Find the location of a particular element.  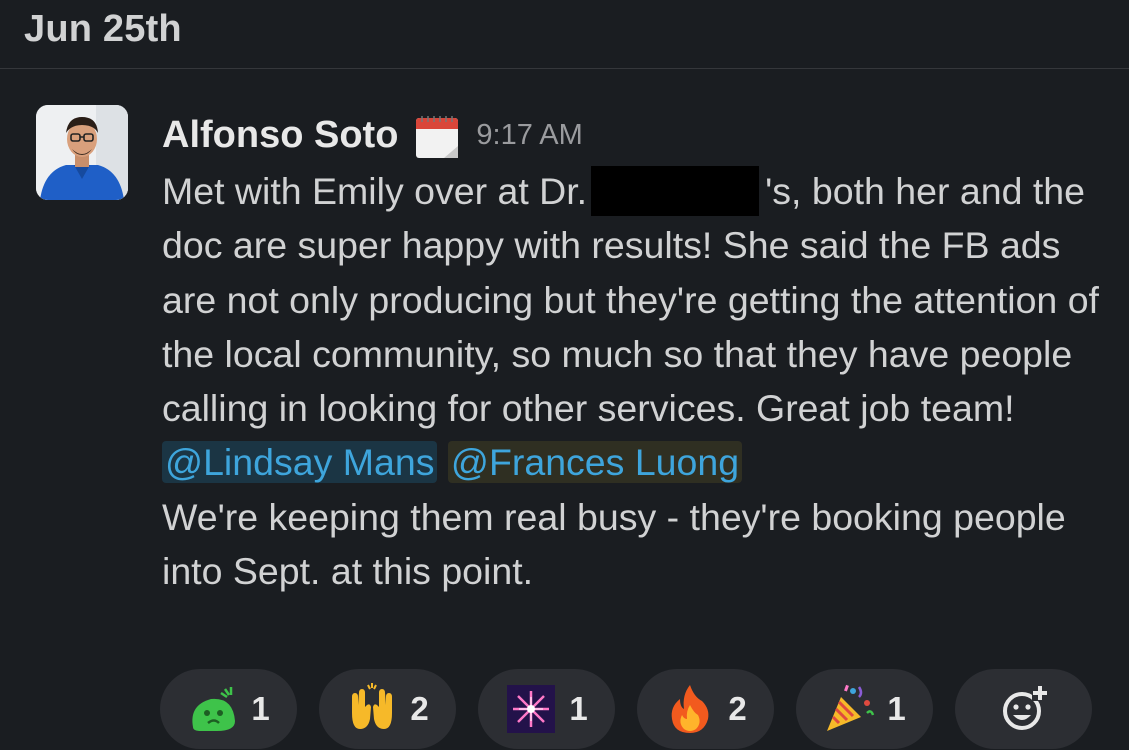

raised-hands-emoji-icon is located at coordinates (372, 709).